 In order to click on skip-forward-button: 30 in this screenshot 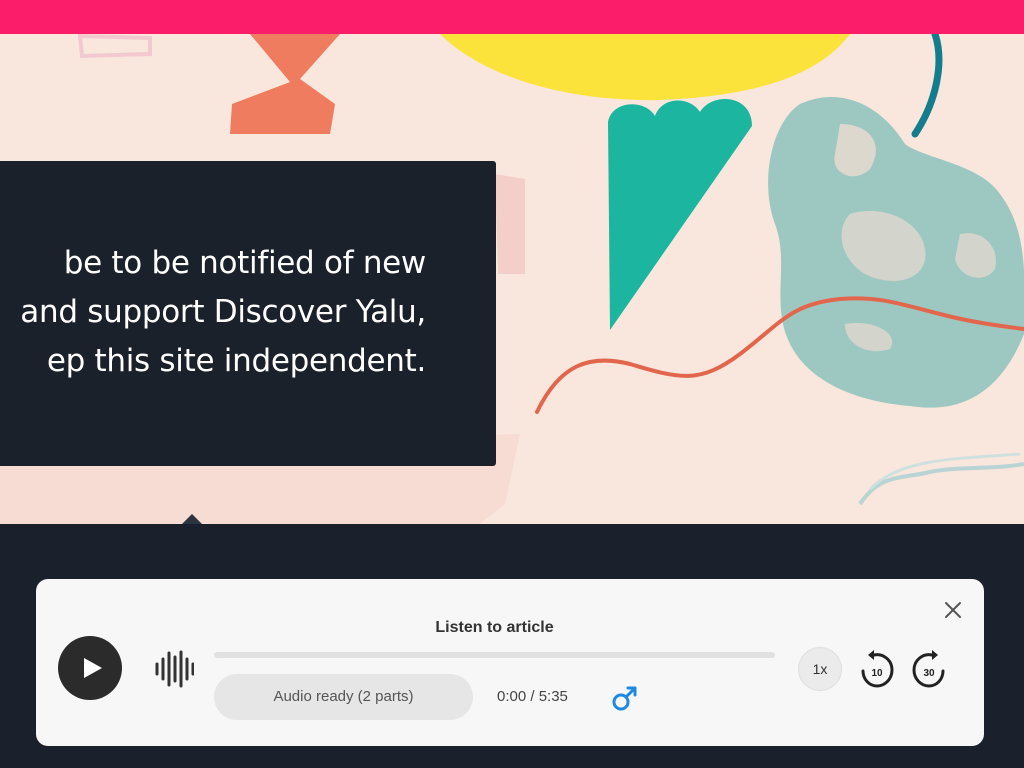, I will do `click(928, 669)`.